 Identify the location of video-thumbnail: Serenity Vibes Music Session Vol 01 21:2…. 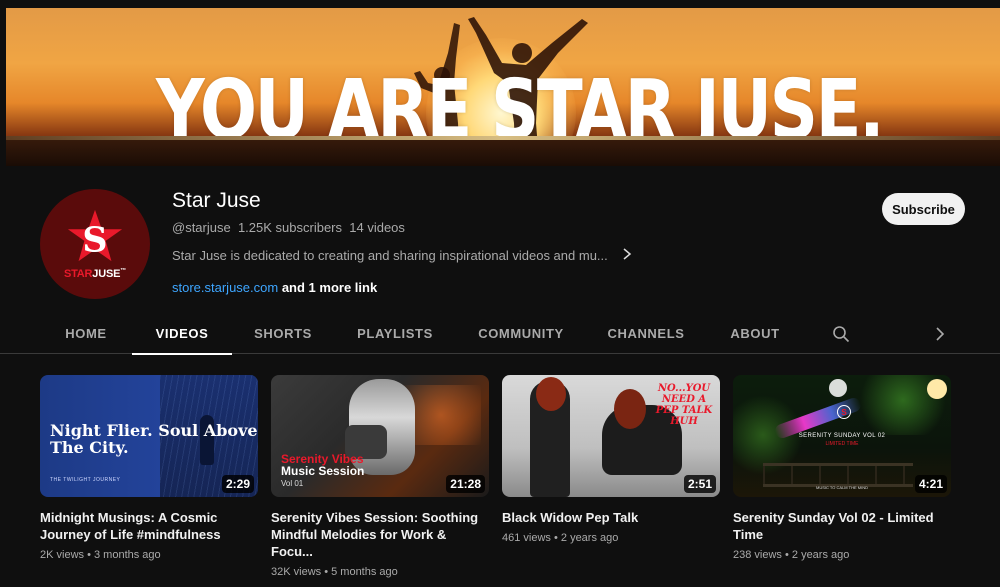
(380, 436).